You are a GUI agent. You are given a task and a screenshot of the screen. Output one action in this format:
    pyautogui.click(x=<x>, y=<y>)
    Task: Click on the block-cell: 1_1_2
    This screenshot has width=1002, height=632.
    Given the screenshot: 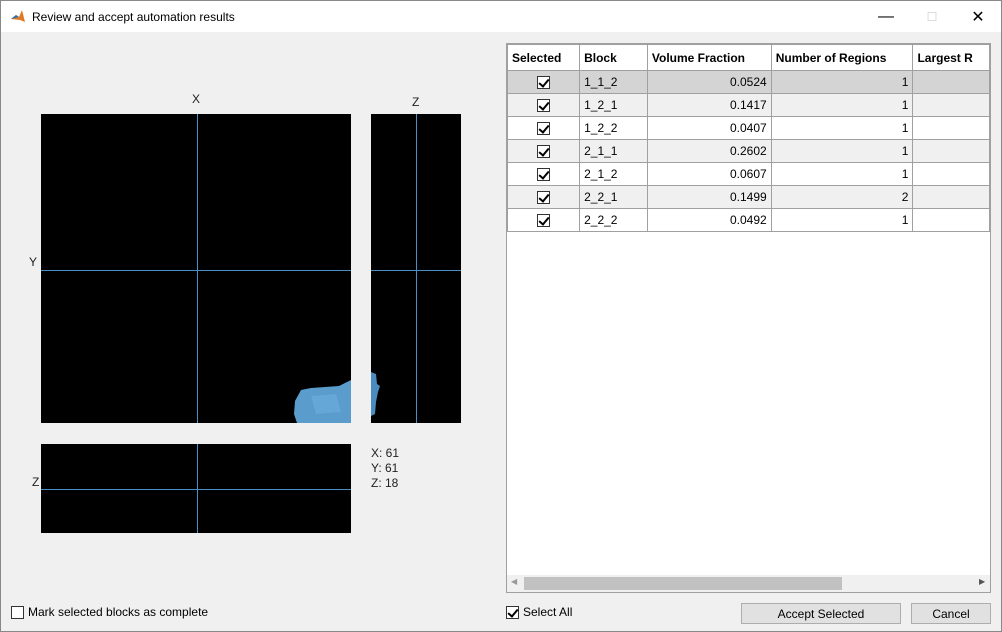 What is the action you would take?
    pyautogui.click(x=613, y=82)
    